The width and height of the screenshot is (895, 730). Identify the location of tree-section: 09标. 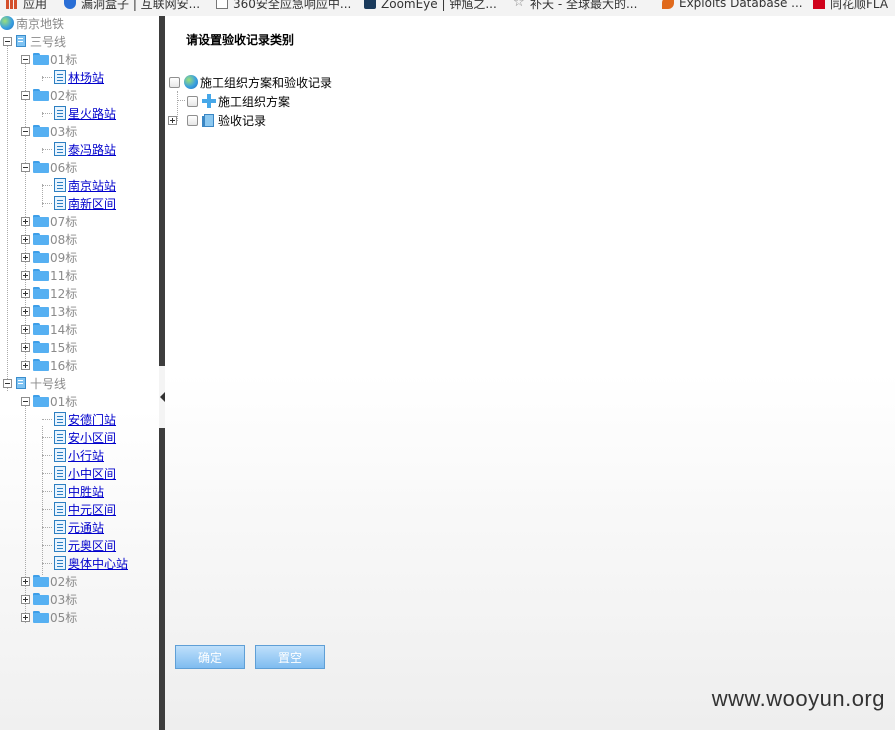
(49, 257).